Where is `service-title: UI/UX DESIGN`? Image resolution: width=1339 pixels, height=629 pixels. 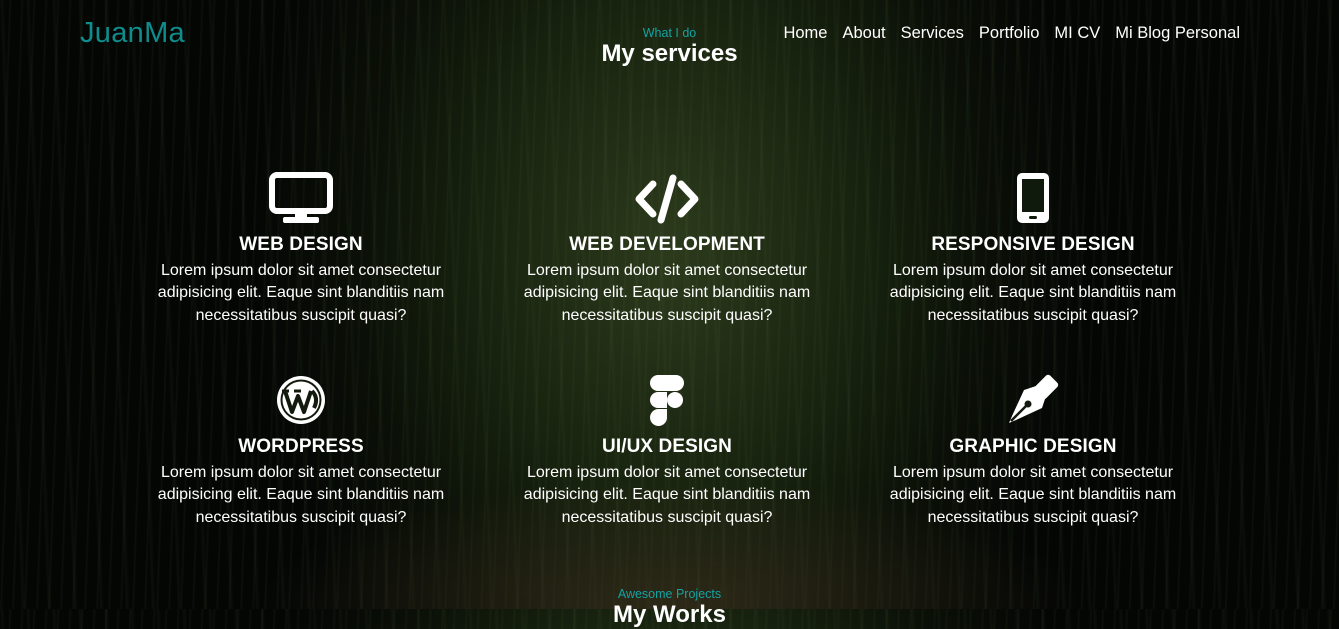 service-title: UI/UX DESIGN is located at coordinates (667, 446).